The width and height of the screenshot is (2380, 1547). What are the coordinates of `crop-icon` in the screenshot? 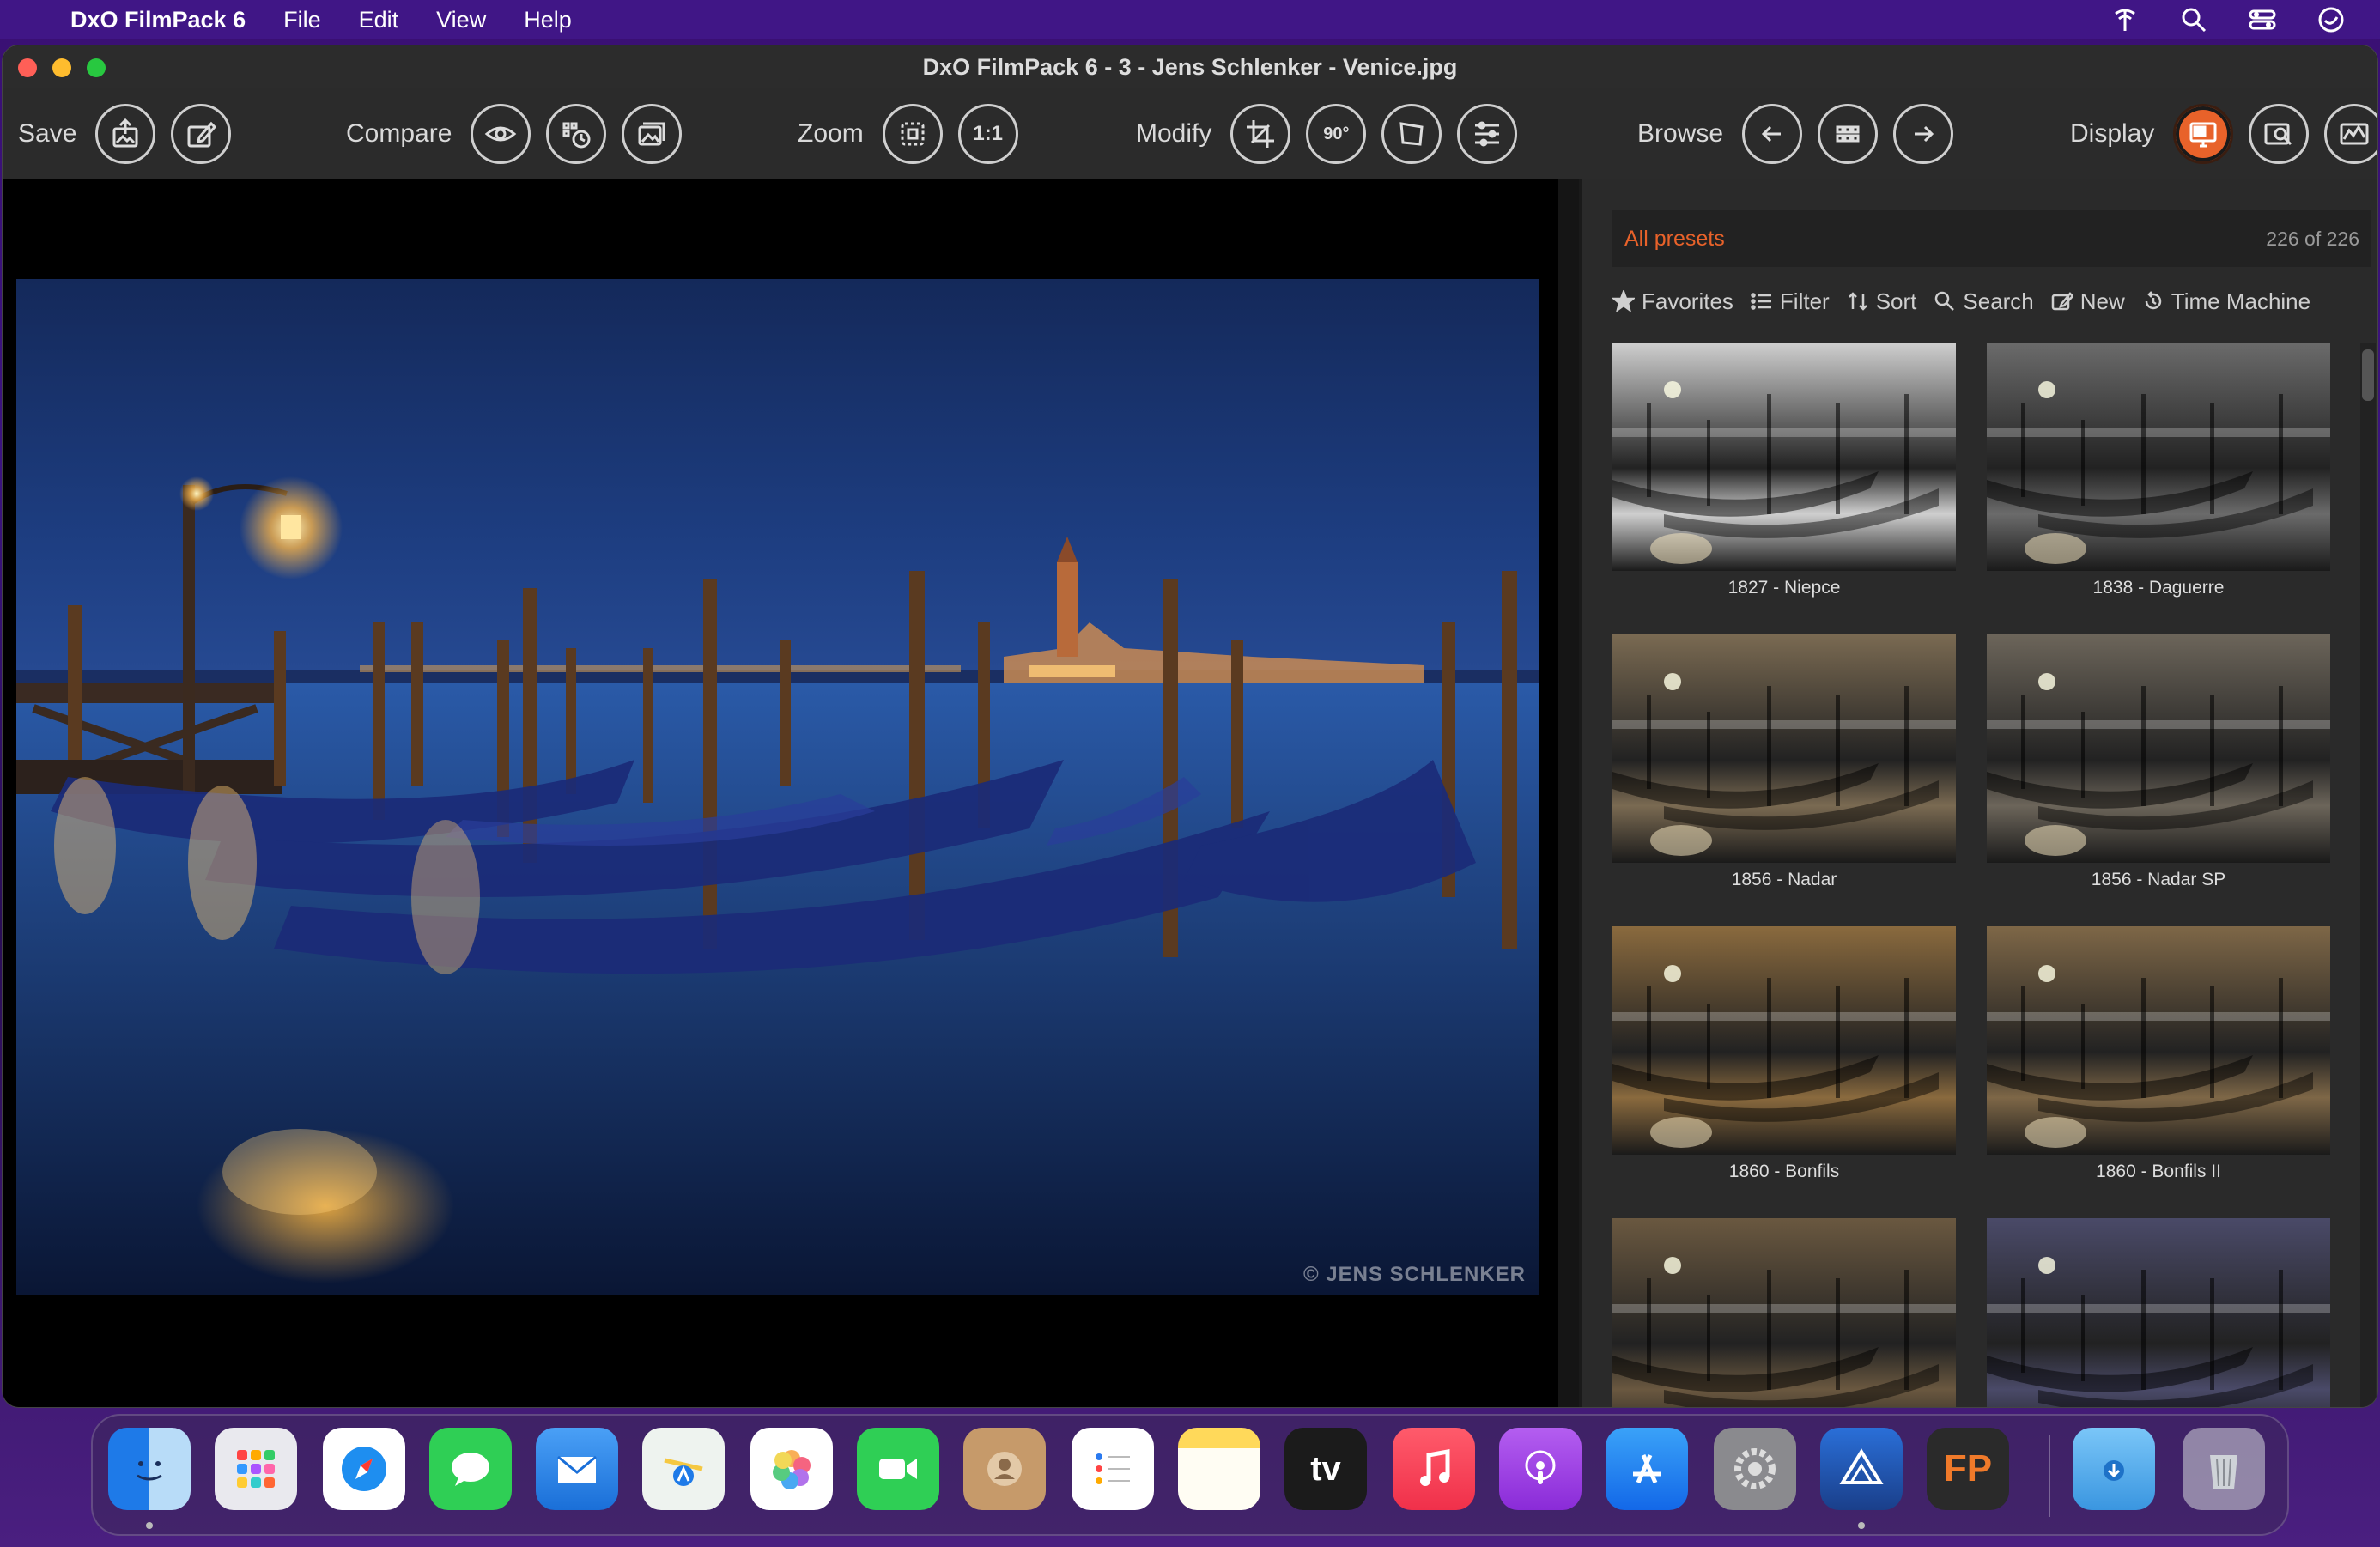 It's located at (1261, 134).